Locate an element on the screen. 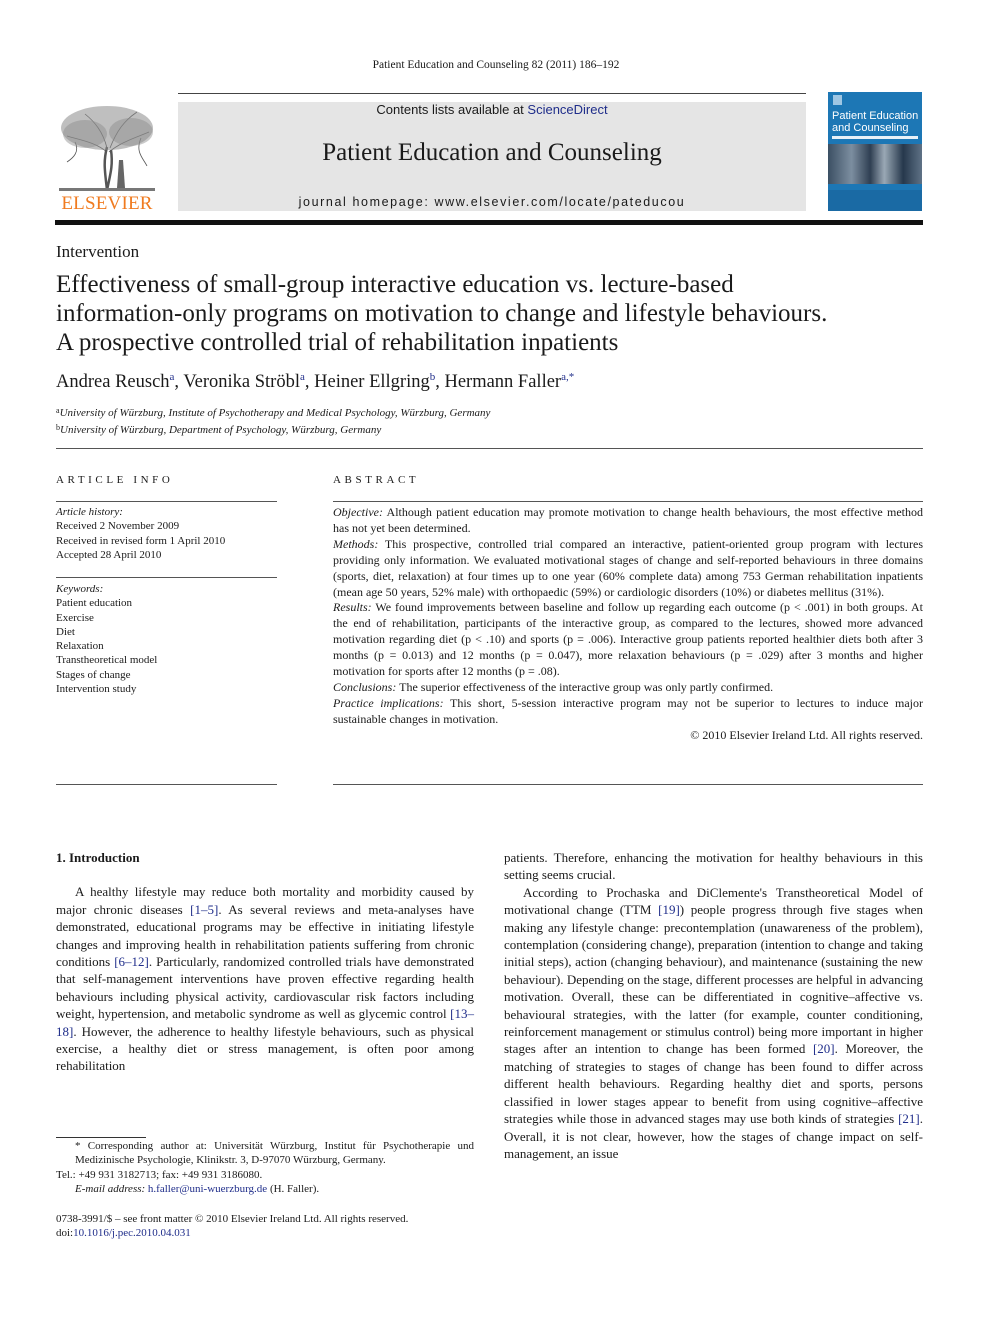 Image resolution: width=992 pixels, height=1323 pixels. keyword: Exercise is located at coordinates (75, 617).